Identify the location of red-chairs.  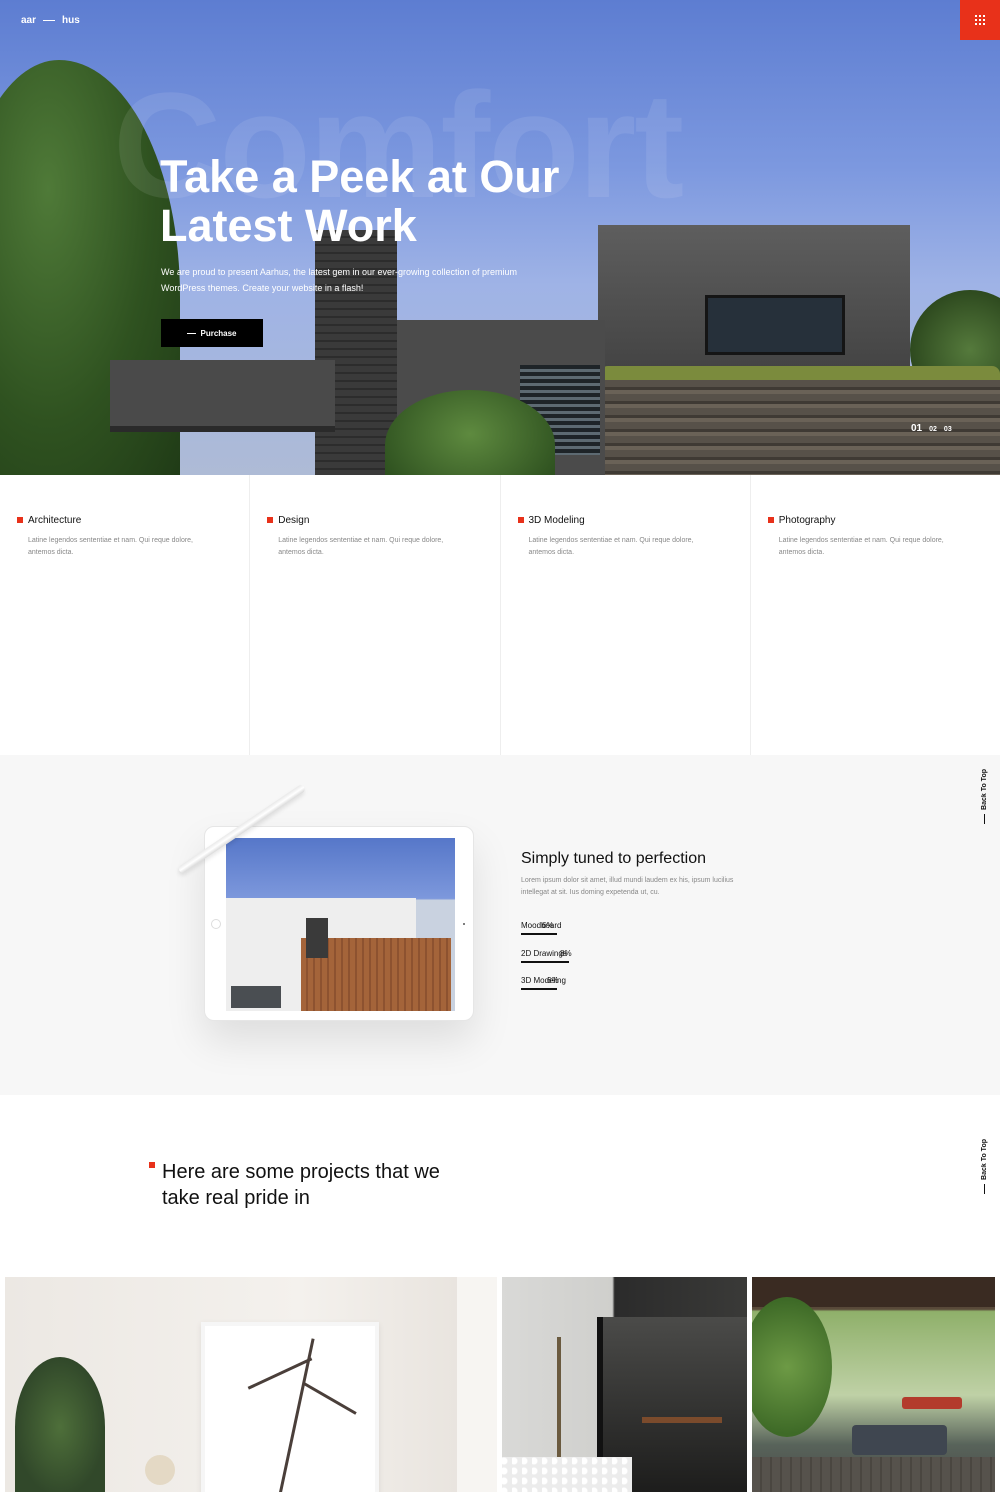
(932, 1403).